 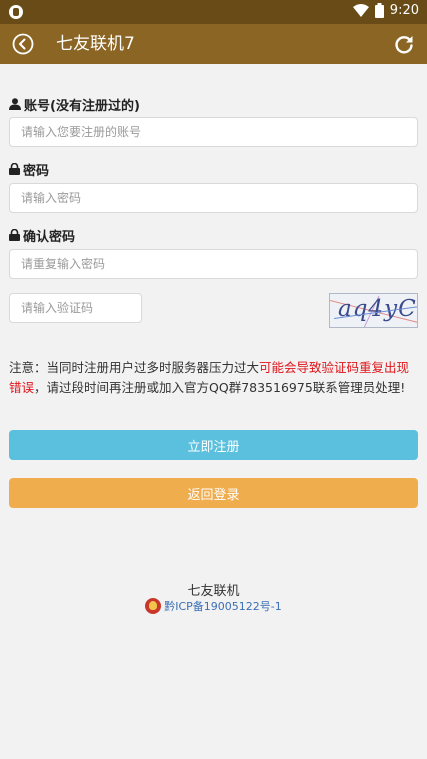 I want to click on refresh-button, so click(x=404, y=44).